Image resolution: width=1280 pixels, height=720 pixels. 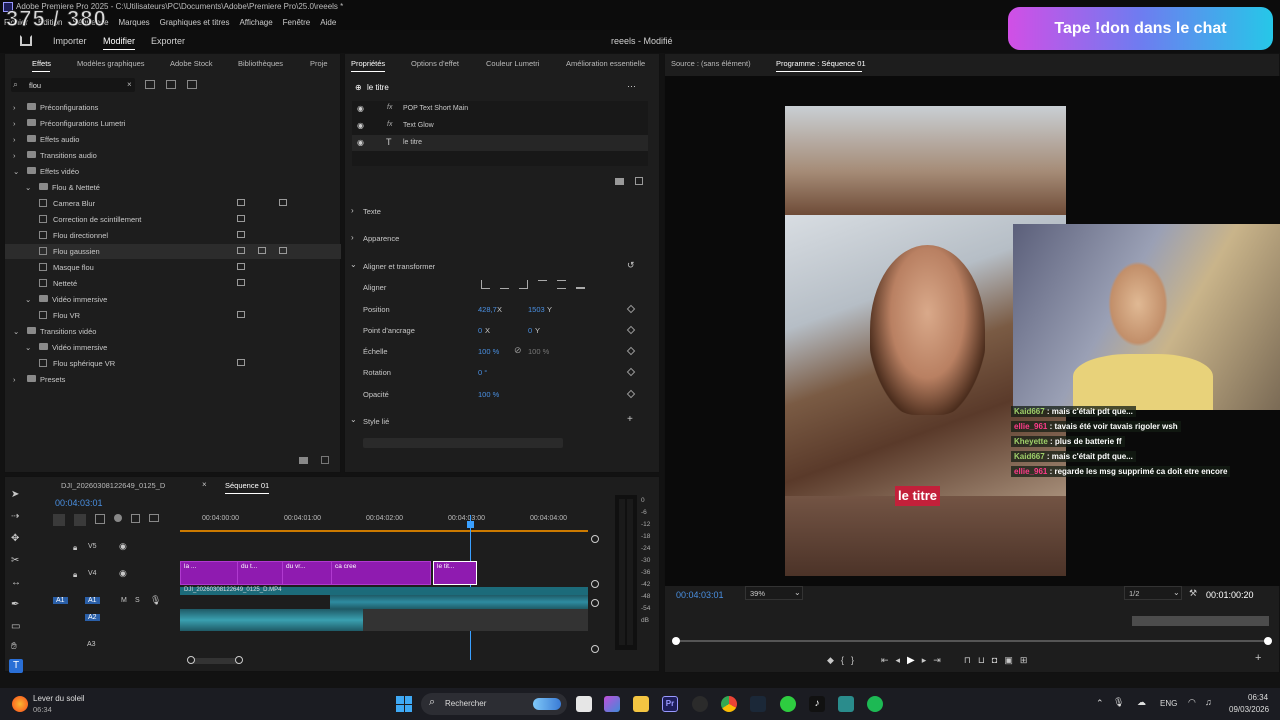 I want to click on wifi-icon: ◠, so click(x=1192, y=702).